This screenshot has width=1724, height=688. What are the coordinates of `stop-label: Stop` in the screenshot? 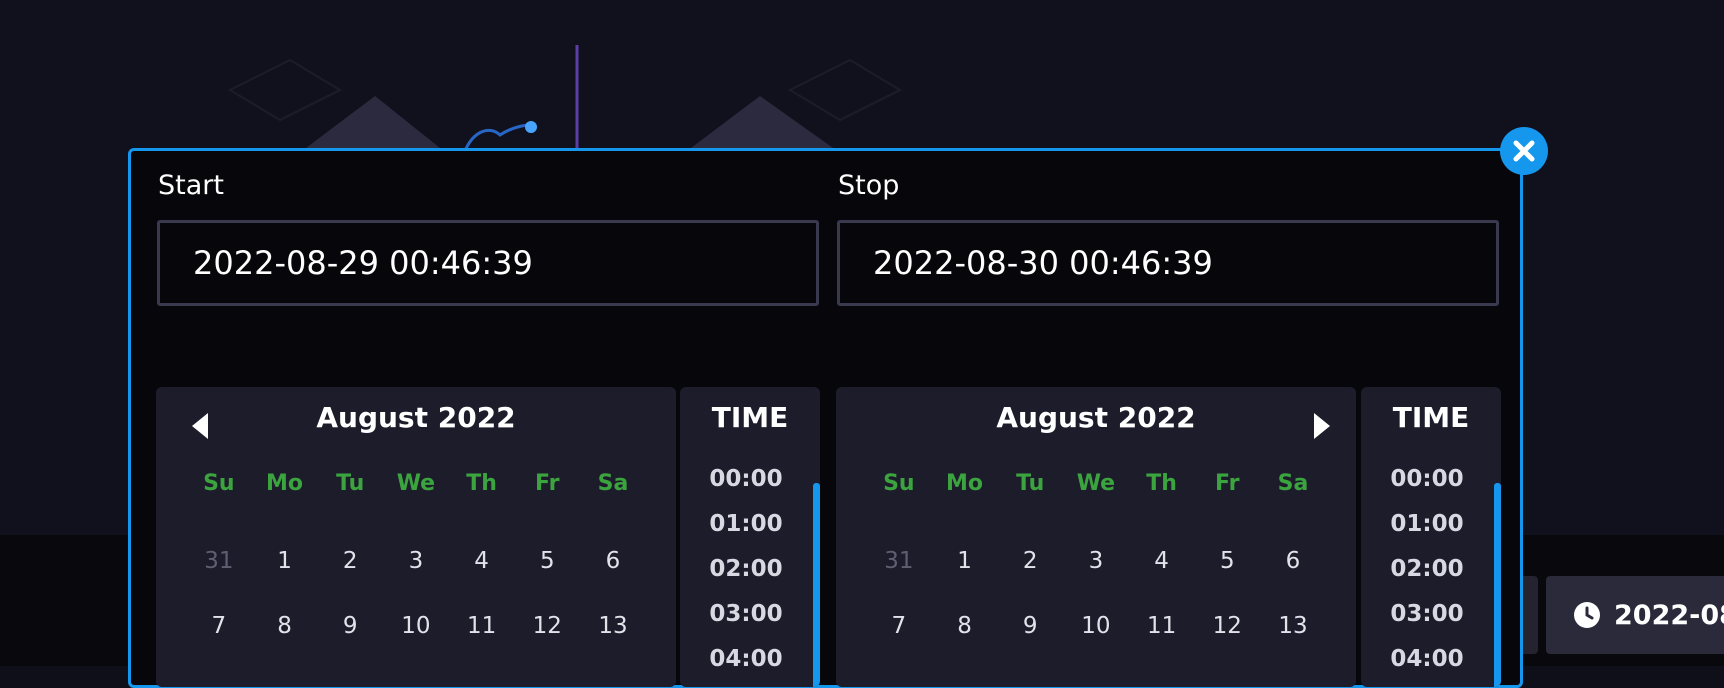 It's located at (869, 185).